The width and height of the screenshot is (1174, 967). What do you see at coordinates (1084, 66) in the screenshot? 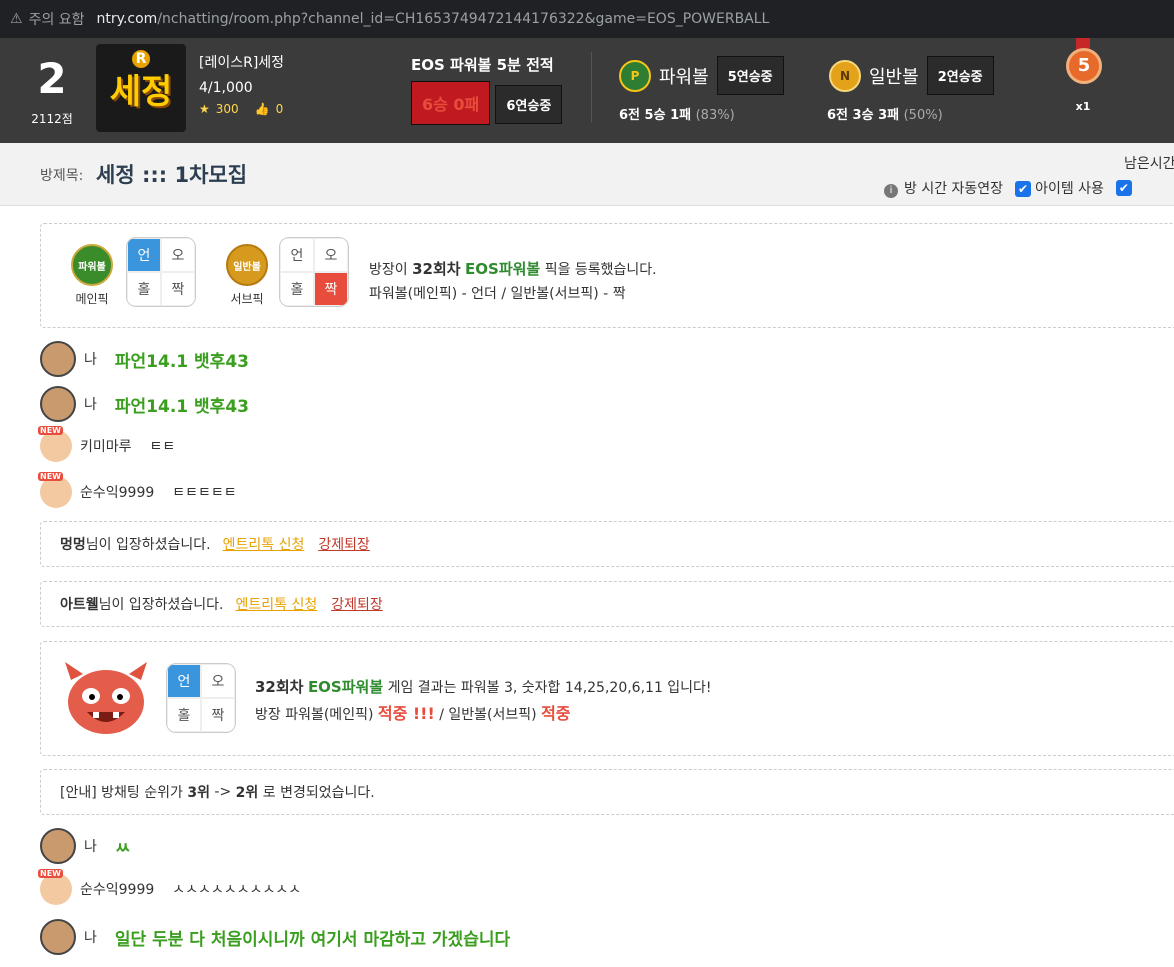
I see `medal-icon: 5` at bounding box center [1084, 66].